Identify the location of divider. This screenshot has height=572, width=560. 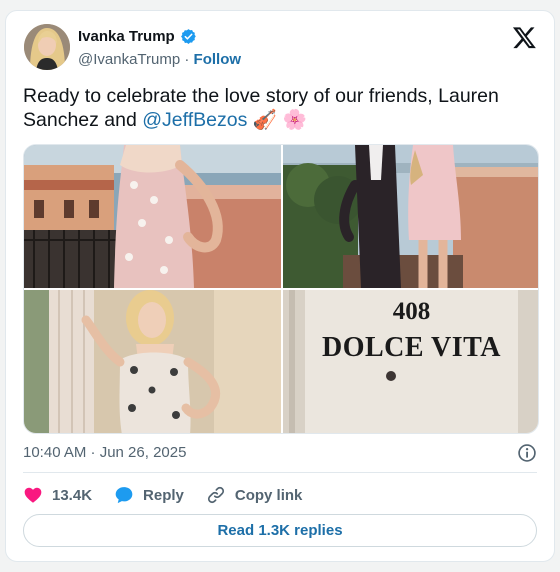
(280, 472).